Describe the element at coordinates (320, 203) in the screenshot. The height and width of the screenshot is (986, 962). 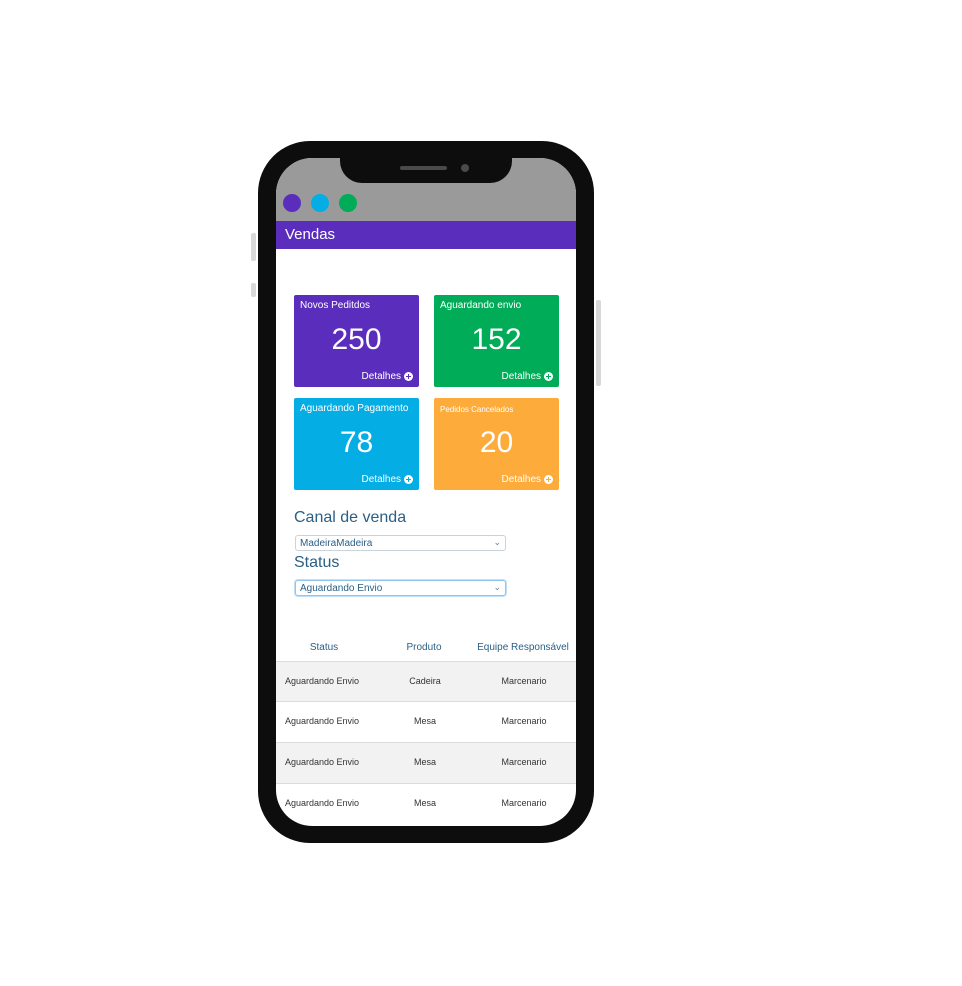
I see `window-dot-blue` at that location.